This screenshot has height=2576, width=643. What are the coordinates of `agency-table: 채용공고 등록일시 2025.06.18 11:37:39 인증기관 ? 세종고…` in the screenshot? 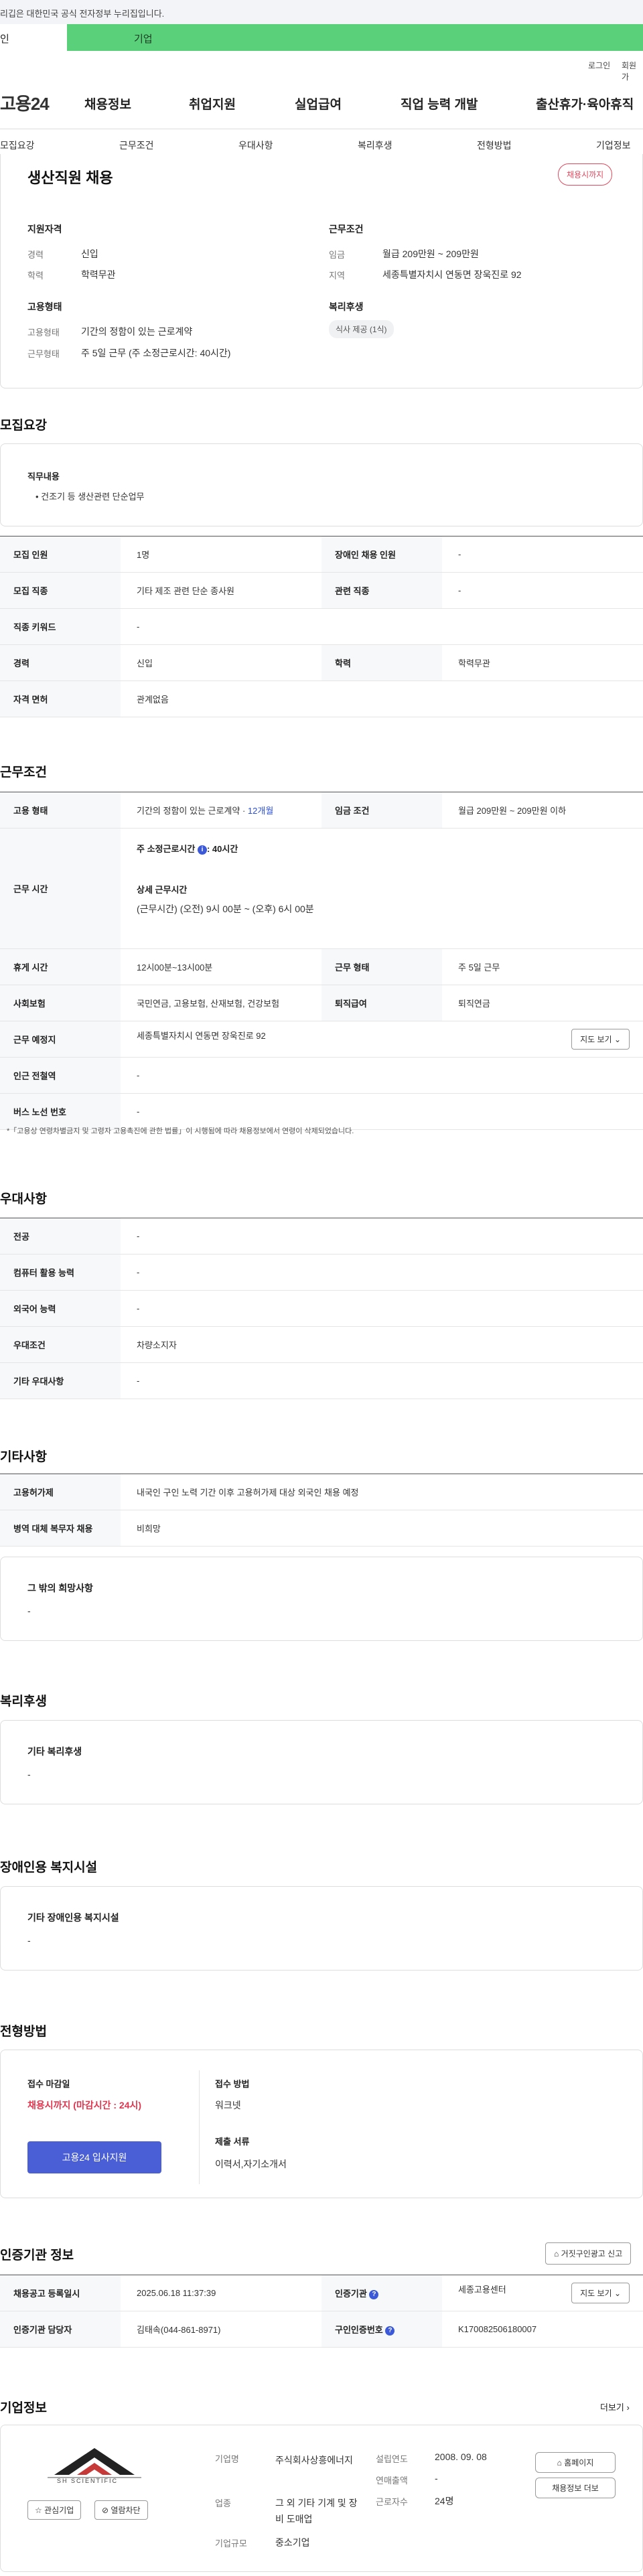 It's located at (321, 2311).